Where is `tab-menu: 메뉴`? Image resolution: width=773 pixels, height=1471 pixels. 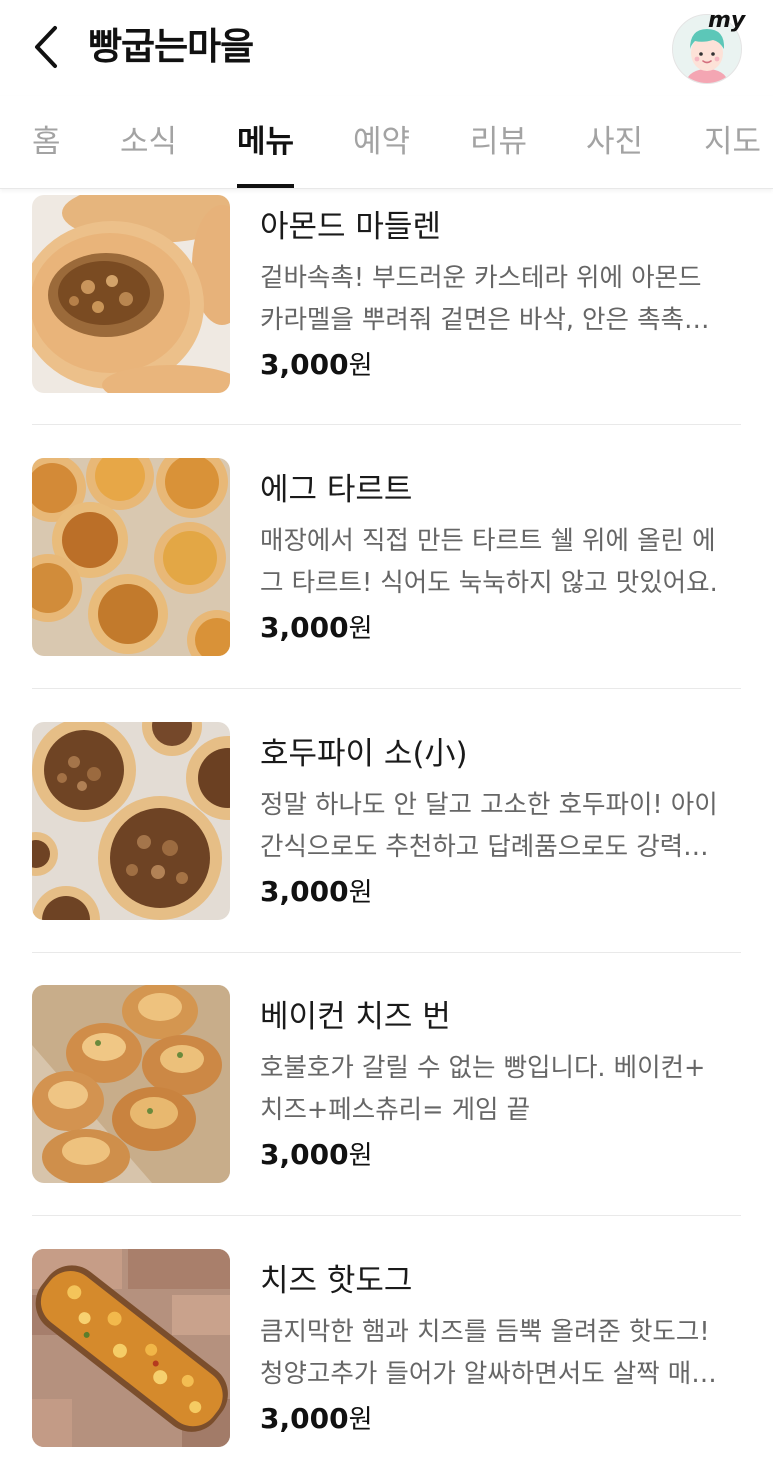
tab-menu: 메뉴 is located at coordinates (265, 142).